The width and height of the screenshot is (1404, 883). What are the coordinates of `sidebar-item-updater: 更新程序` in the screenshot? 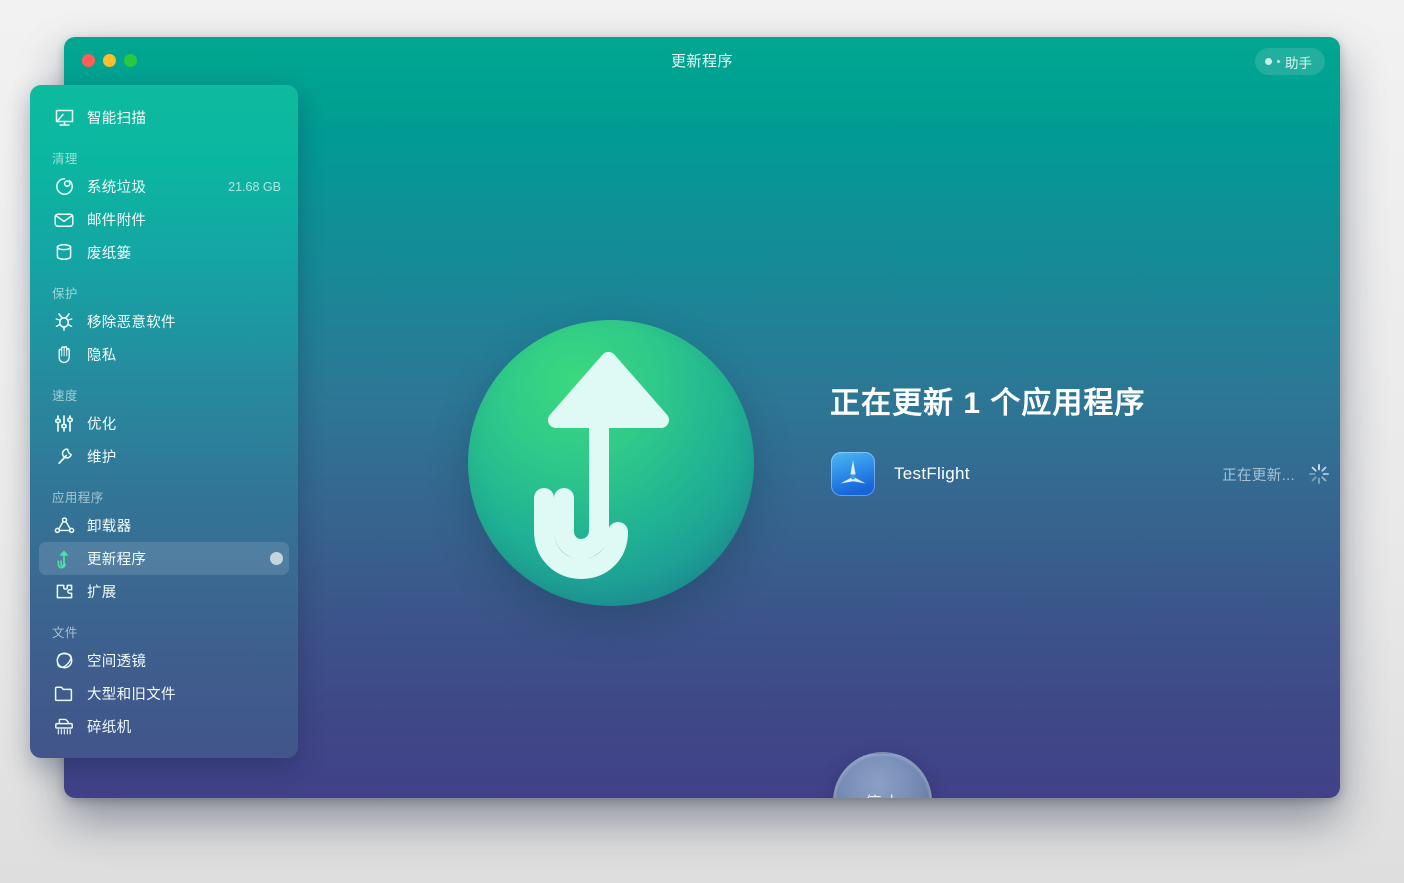 It's located at (164, 558).